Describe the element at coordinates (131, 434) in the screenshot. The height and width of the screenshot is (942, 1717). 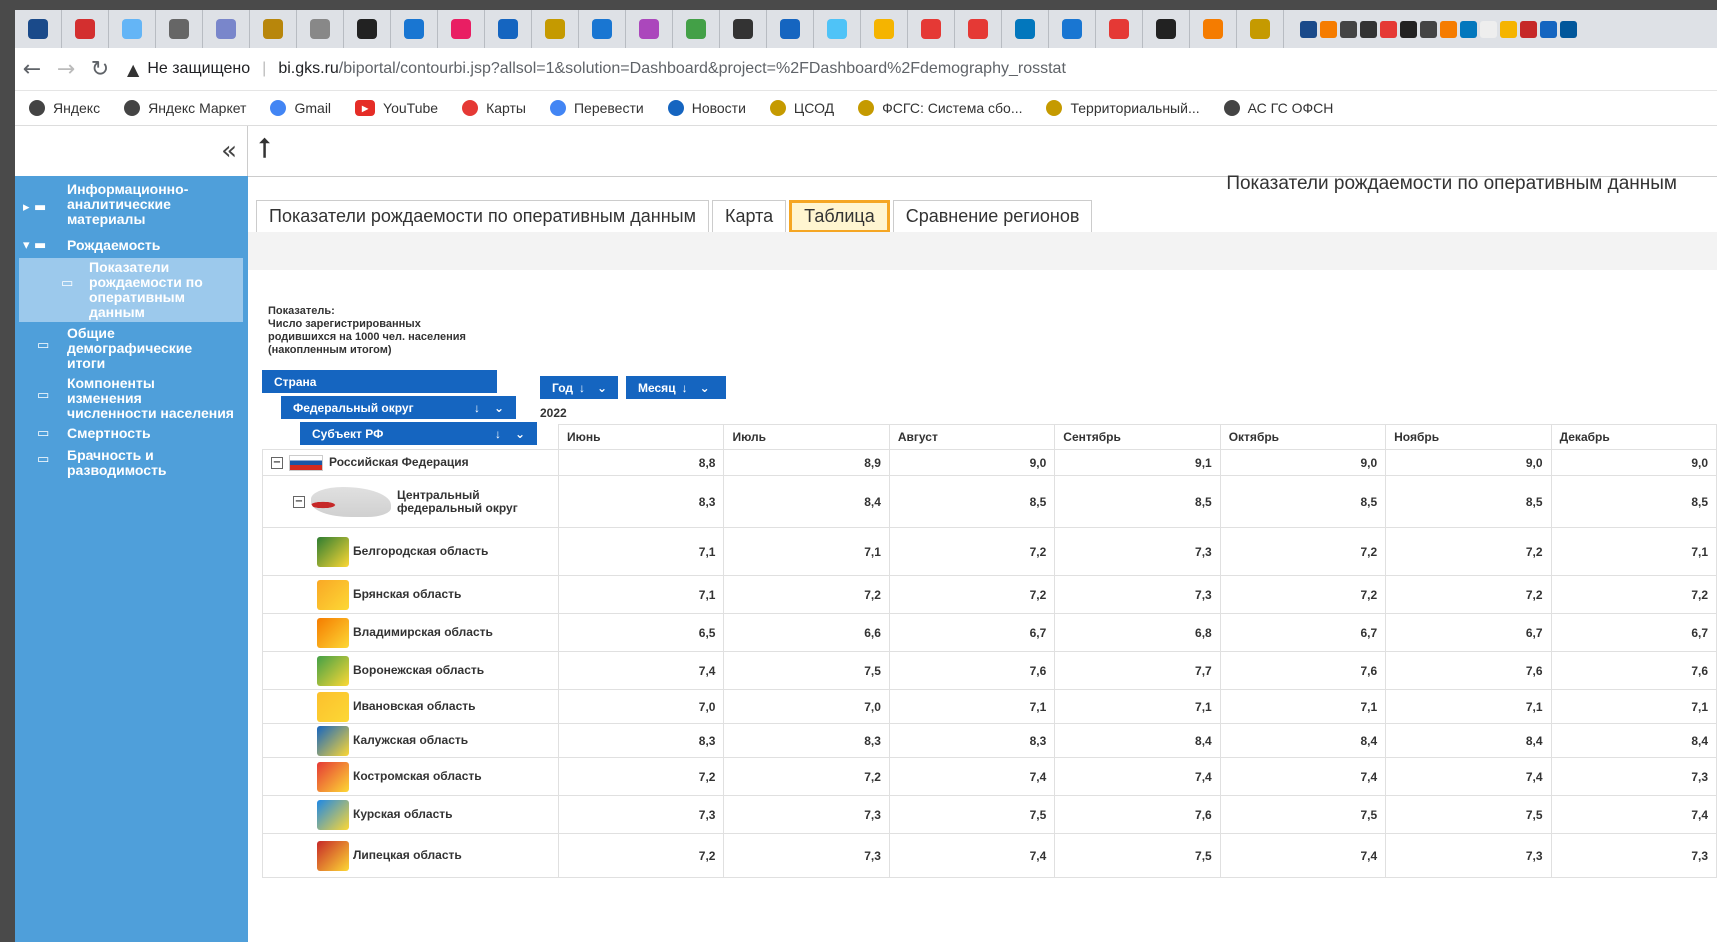
I see `sidebar-nav-item: ▭ Смертность` at that location.